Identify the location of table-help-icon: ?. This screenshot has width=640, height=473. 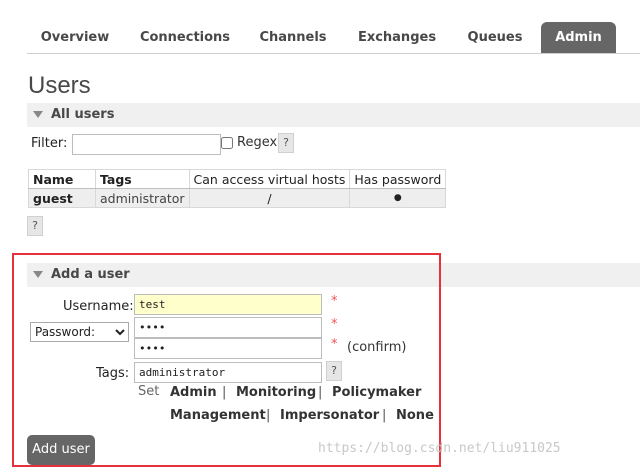
(35, 226).